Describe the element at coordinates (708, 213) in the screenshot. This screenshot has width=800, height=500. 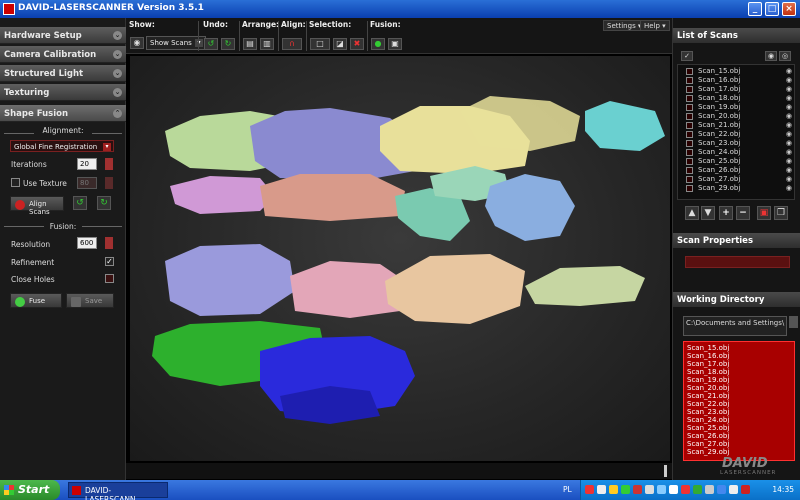
I see `move-down-icon: ▼` at that location.